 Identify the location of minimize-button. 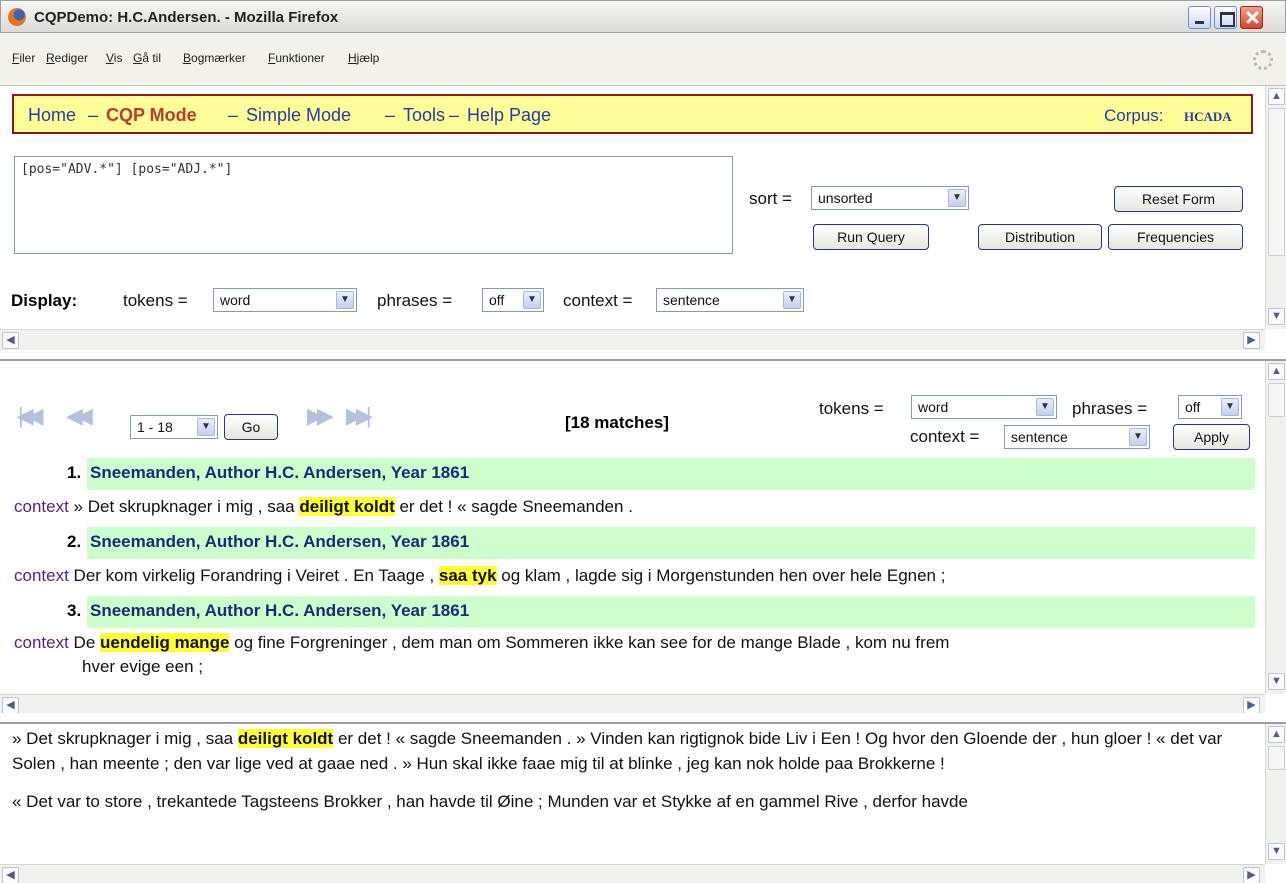
(1199, 17).